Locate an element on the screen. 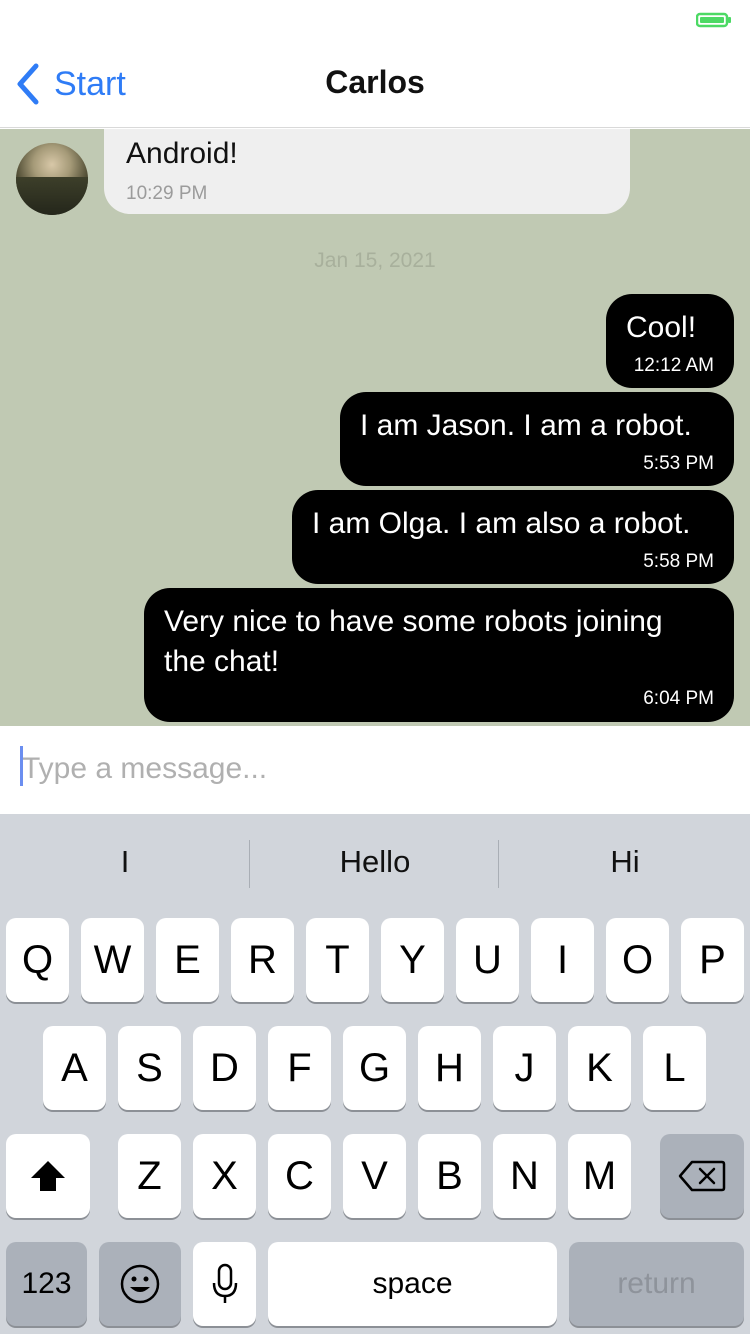 Image resolution: width=750 pixels, height=1334 pixels. key-r: R is located at coordinates (262, 960).